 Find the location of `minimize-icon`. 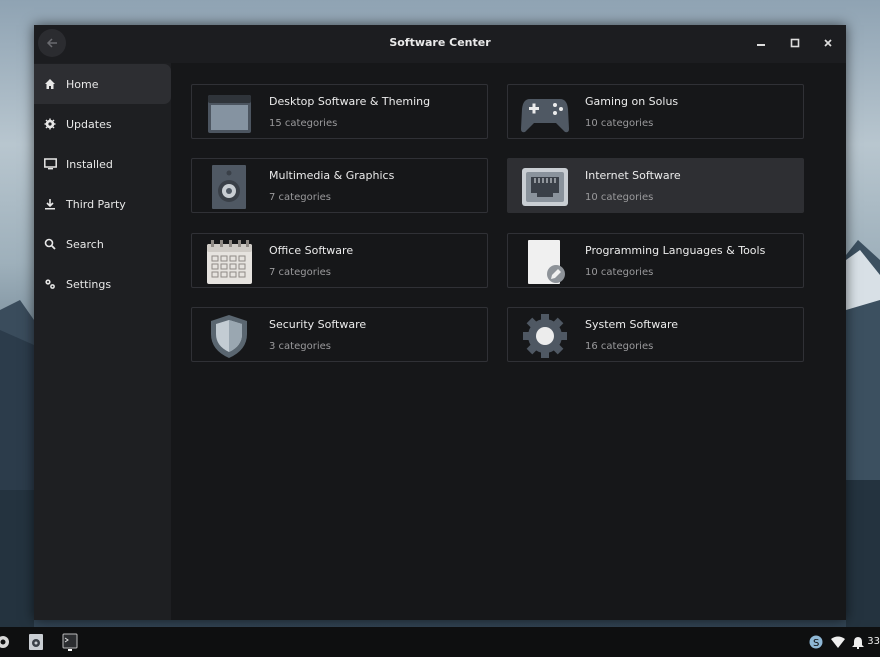

minimize-icon is located at coordinates (761, 45).